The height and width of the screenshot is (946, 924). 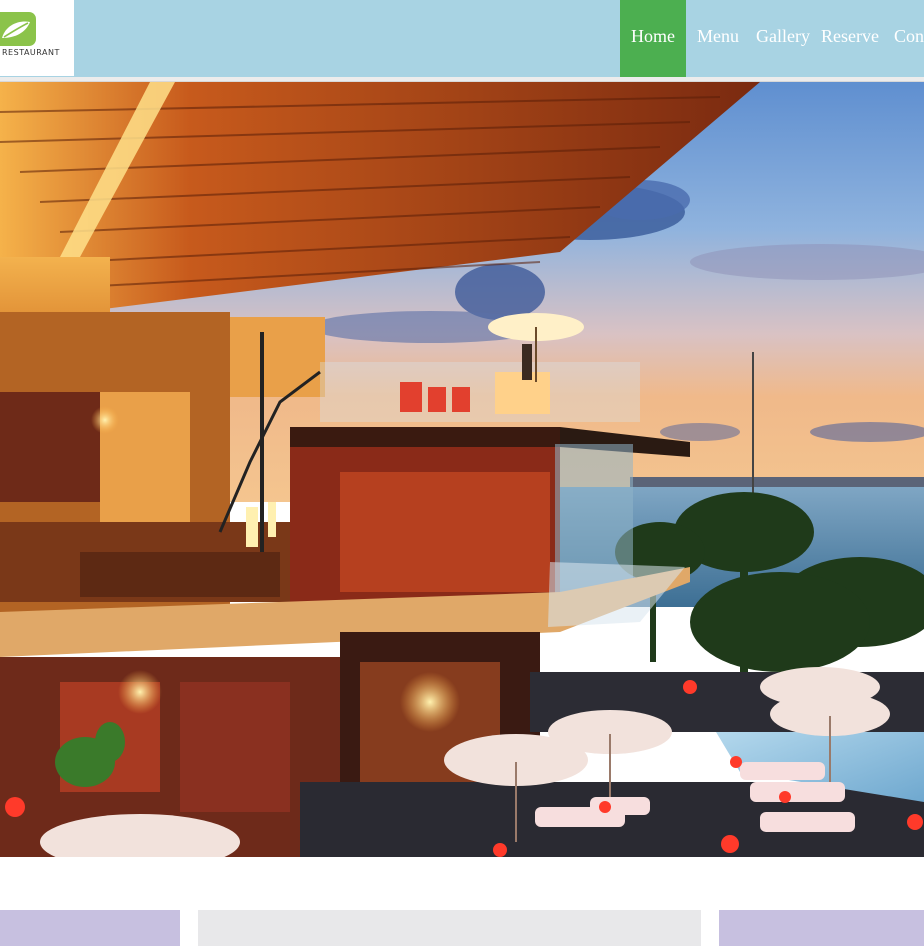 I want to click on nav-menu: Menu, so click(x=718, y=39).